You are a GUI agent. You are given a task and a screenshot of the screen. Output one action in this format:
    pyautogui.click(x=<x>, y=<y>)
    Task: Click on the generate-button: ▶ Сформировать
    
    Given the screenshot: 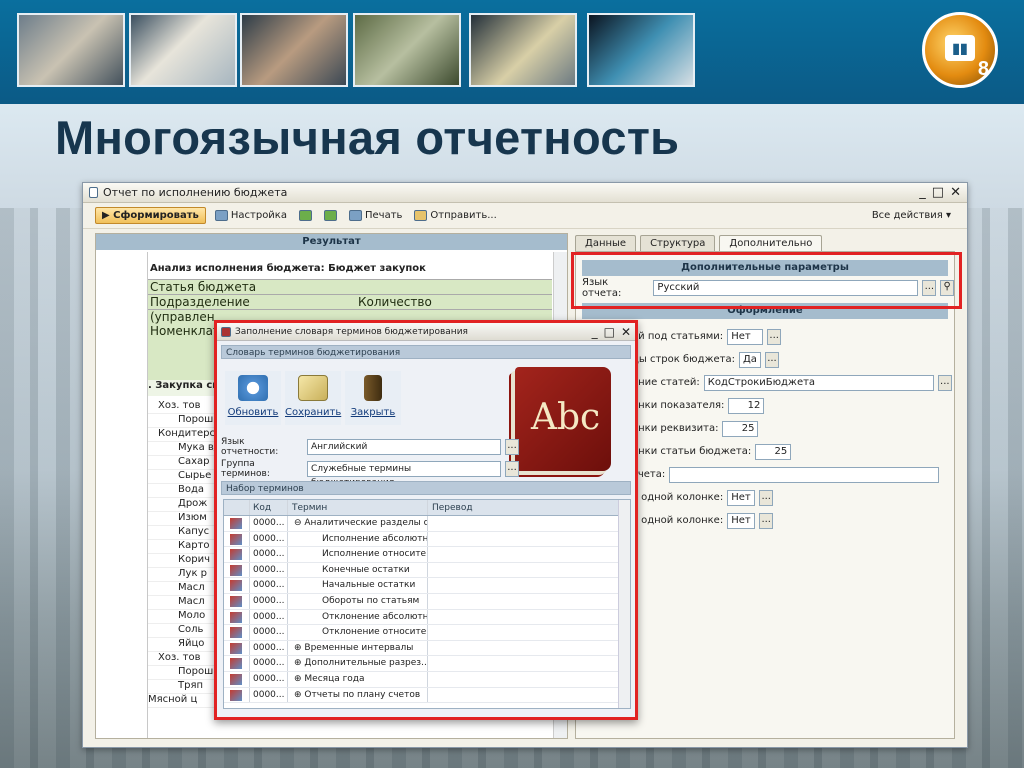 What is the action you would take?
    pyautogui.click(x=150, y=215)
    